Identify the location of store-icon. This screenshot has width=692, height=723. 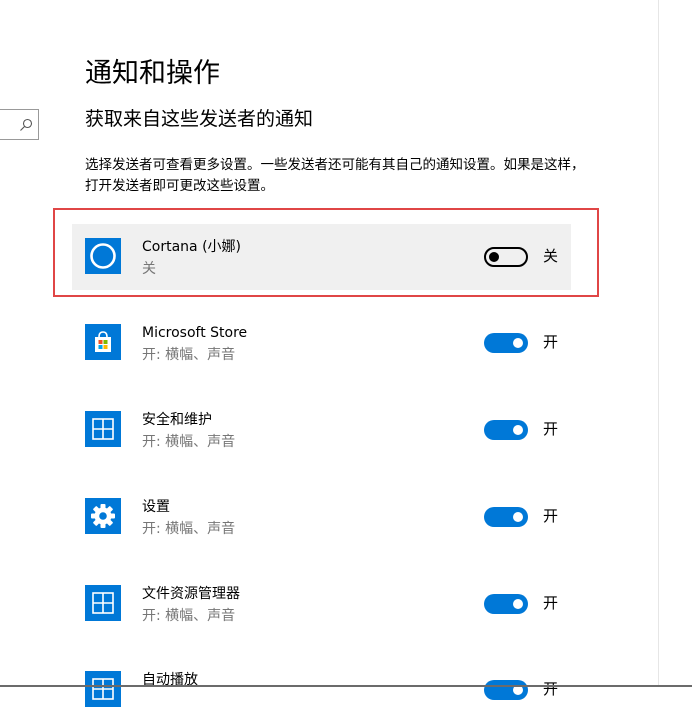
(103, 342).